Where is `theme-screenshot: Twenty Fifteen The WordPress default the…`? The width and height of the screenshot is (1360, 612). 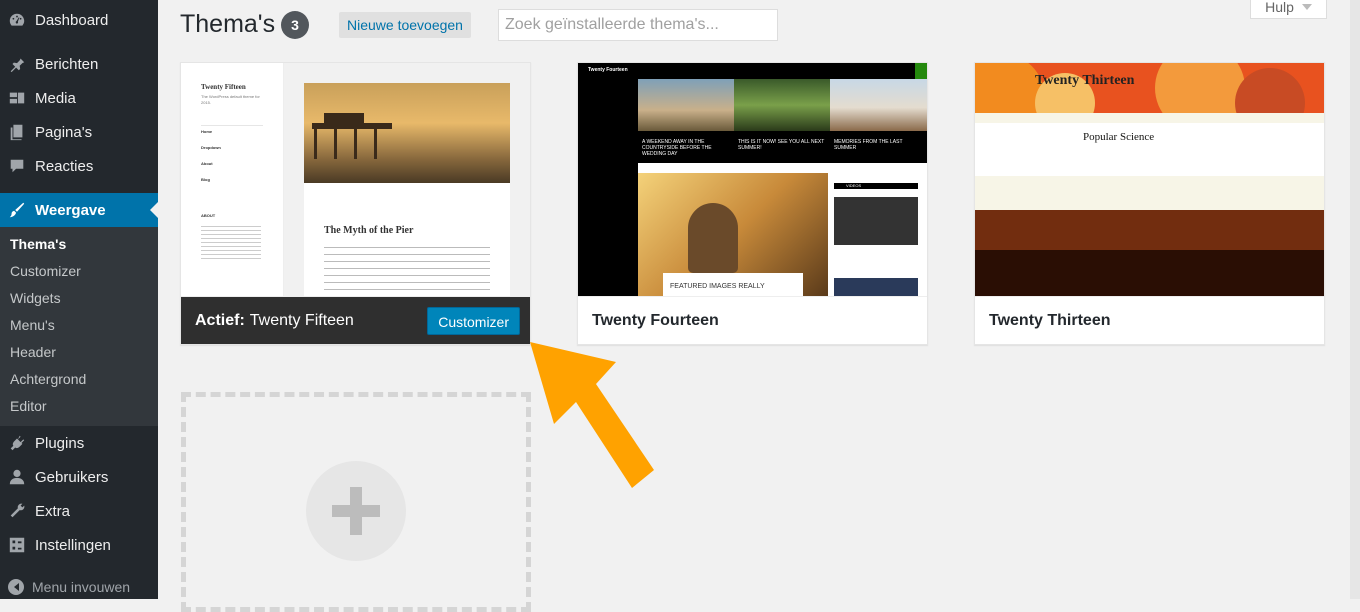 theme-screenshot: Twenty Fifteen The WordPress default the… is located at coordinates (355, 179).